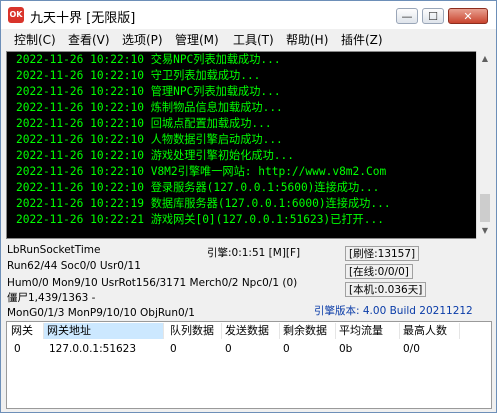 The image size is (497, 413). What do you see at coordinates (101, 313) in the screenshot?
I see `status-mon: MonG0/1/3 MonP9/10/10 ObjRun0/1` at bounding box center [101, 313].